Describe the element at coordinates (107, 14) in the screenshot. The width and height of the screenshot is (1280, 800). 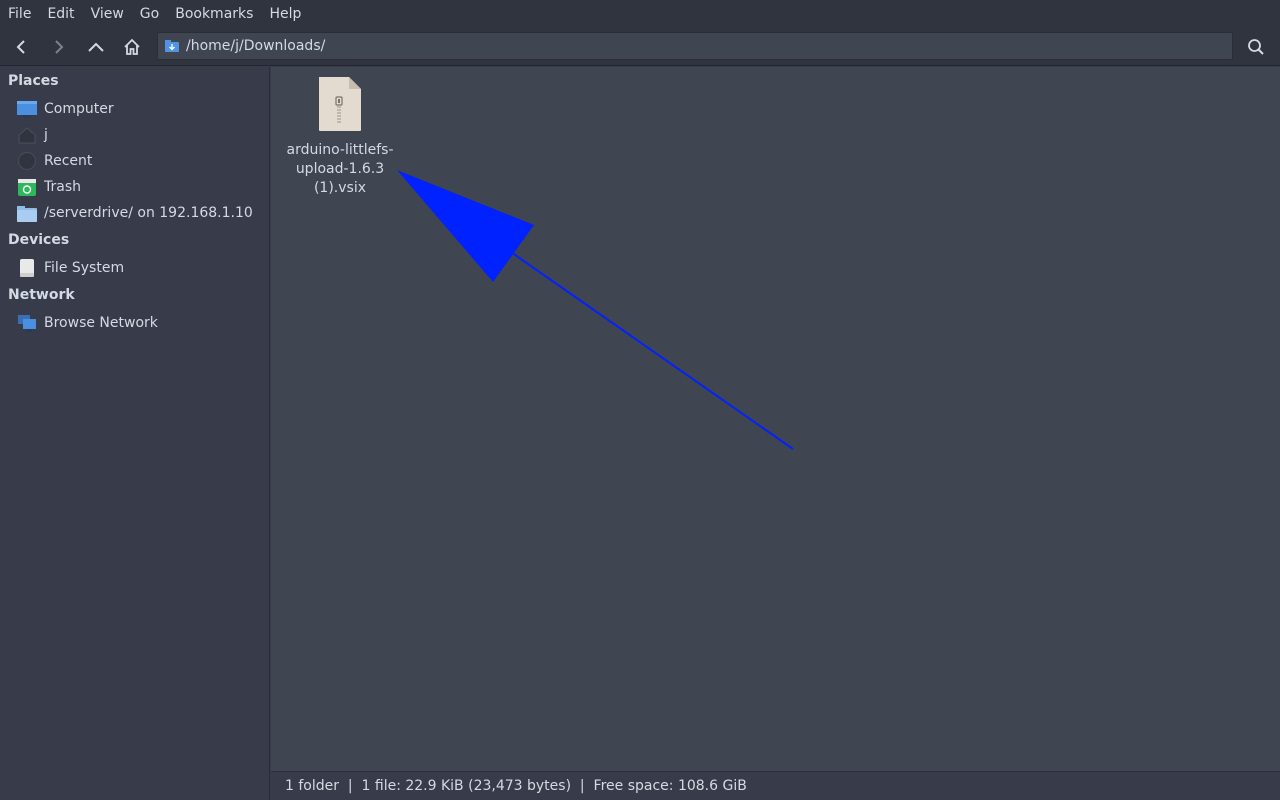
I see `menu-view: View` at that location.